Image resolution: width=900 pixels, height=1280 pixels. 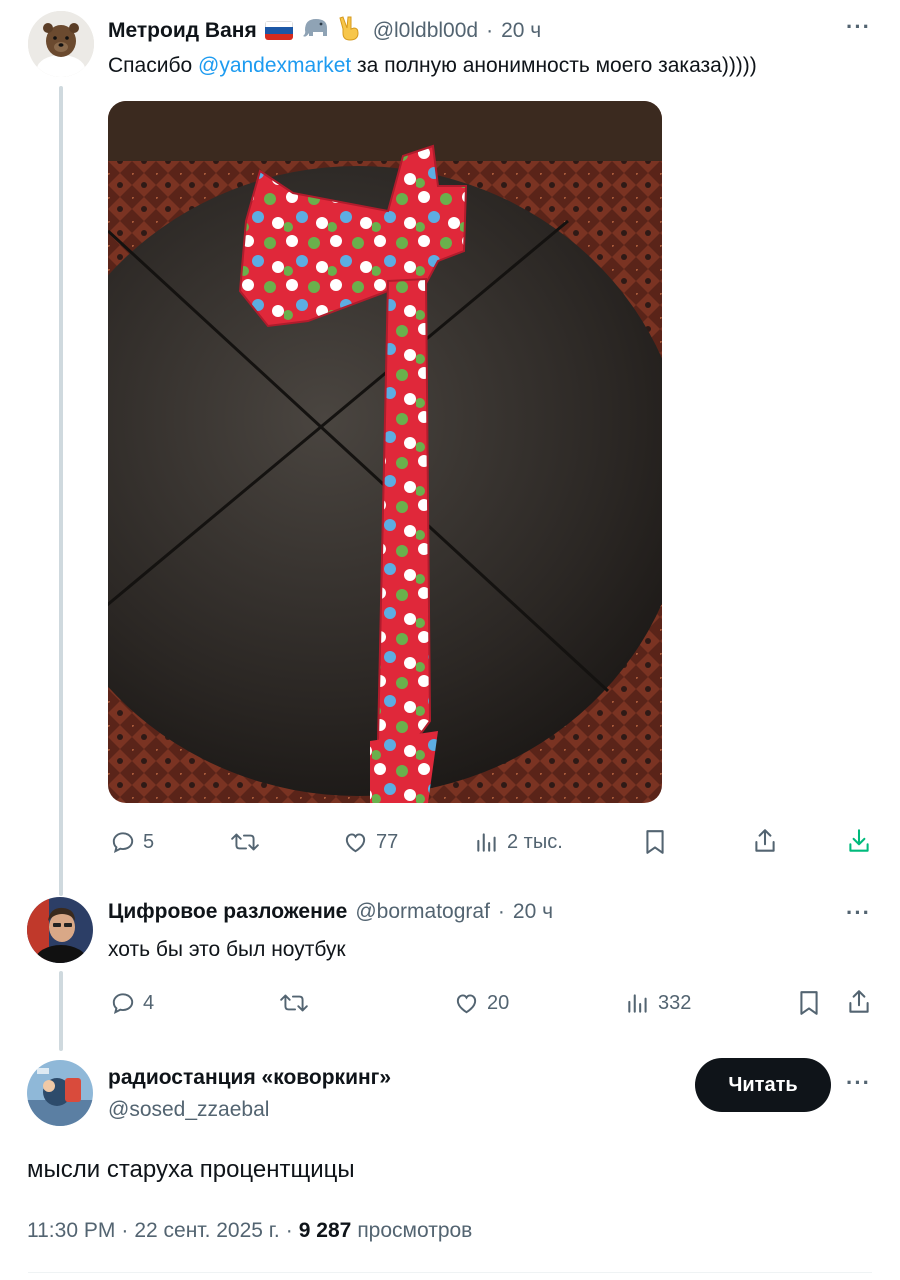 I want to click on reply-button: 4, so click(x=132, y=1003).